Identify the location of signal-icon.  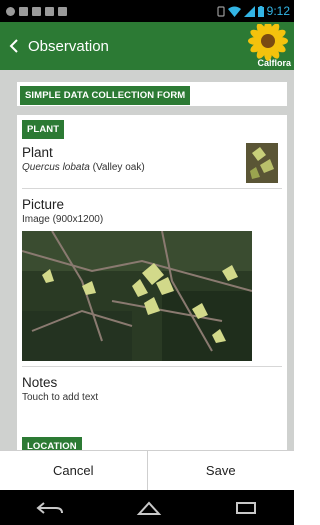
(249, 11).